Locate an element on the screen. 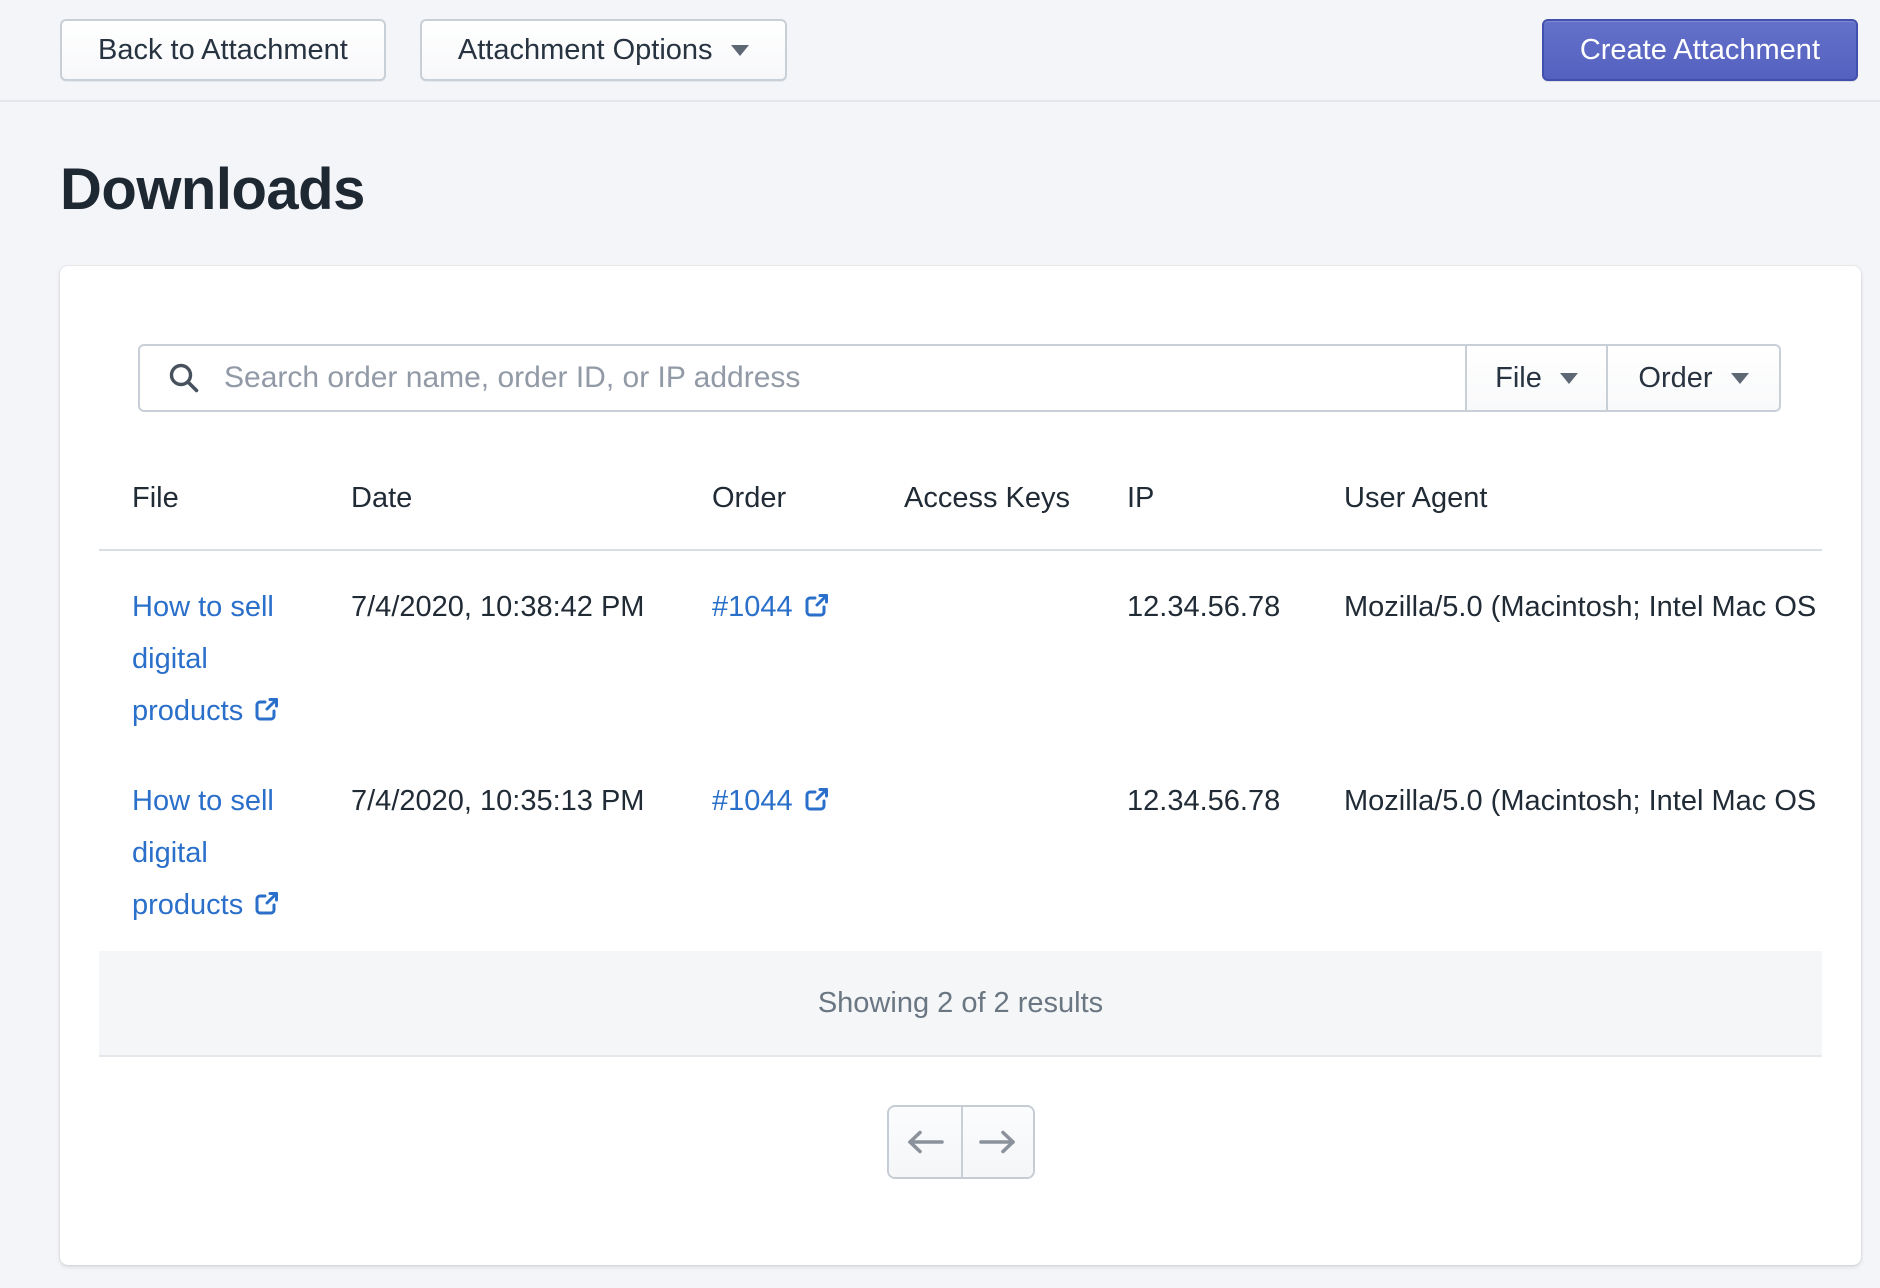 Image resolution: width=1880 pixels, height=1288 pixels. arrow-right-icon is located at coordinates (996, 1142).